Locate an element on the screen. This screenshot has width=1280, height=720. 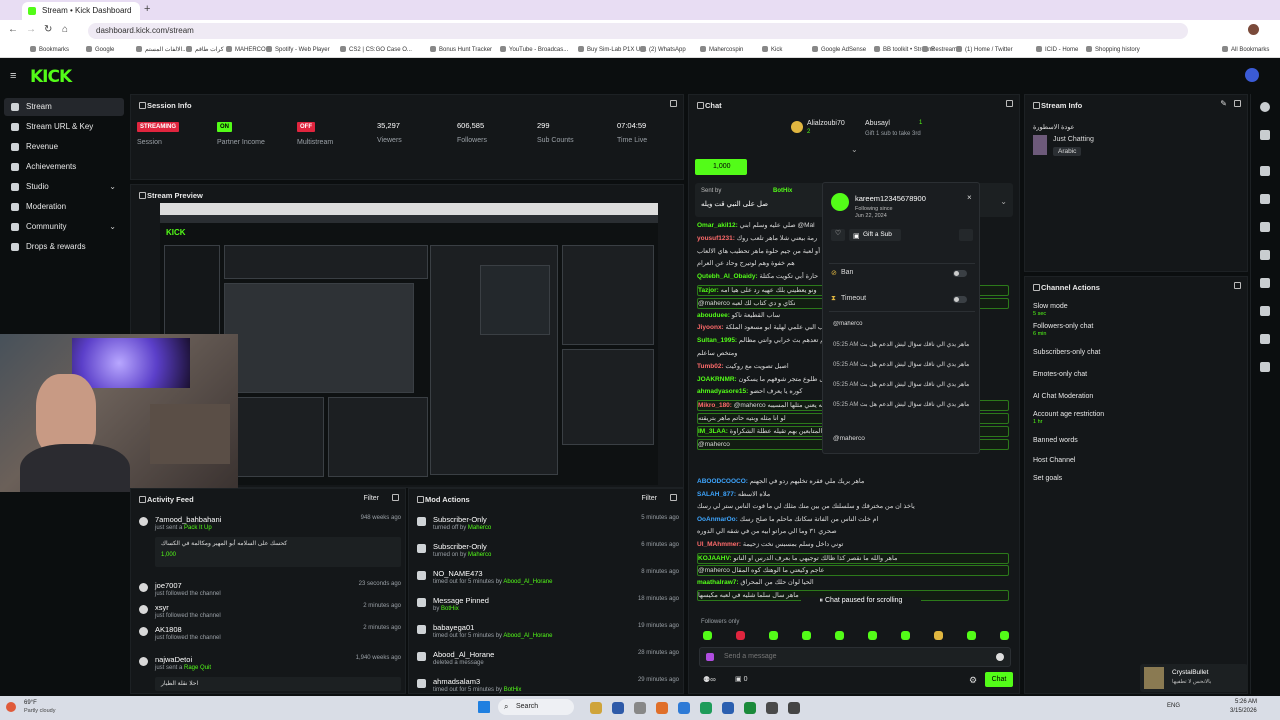
camera-icon is located at coordinates (1265, 171).